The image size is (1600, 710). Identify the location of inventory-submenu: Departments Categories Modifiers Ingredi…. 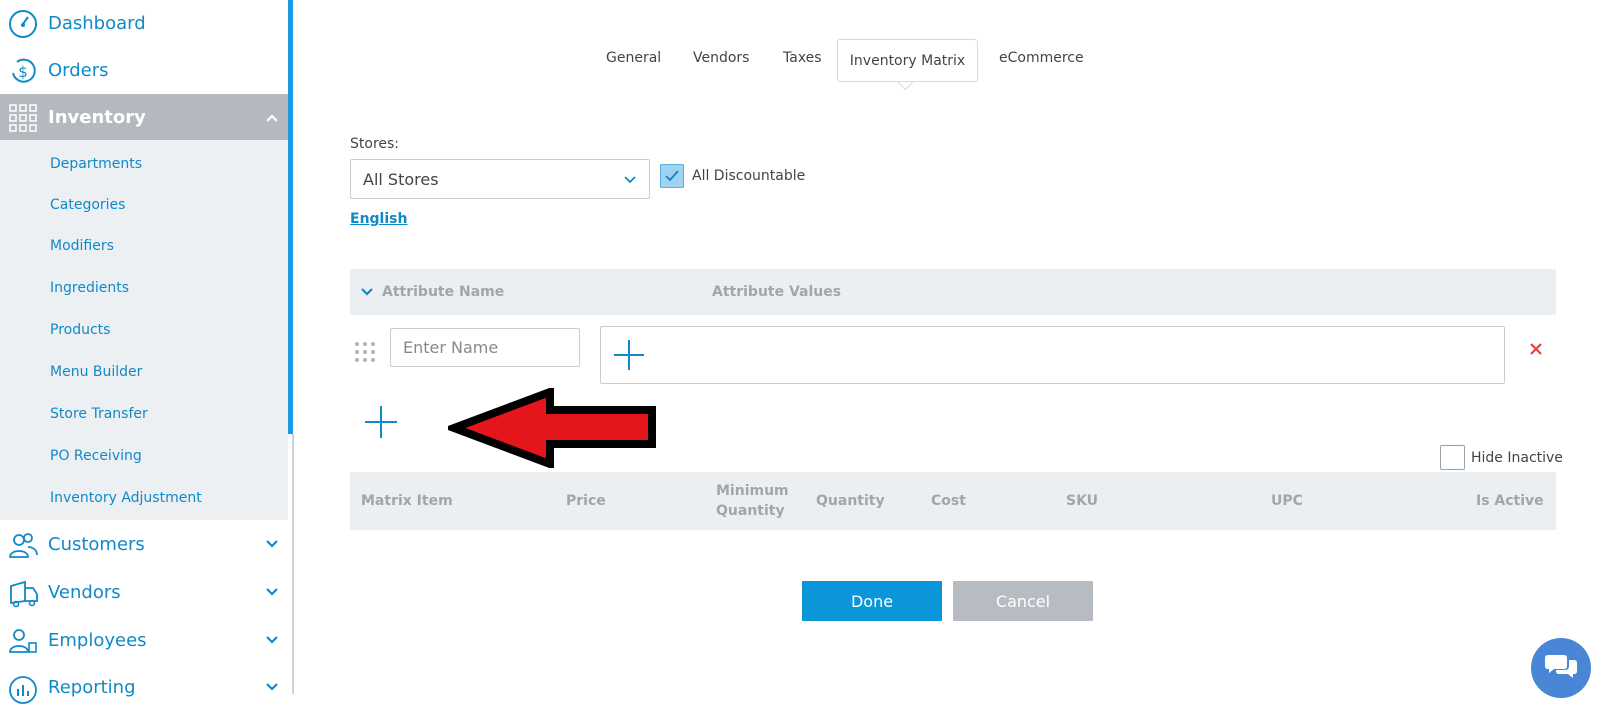
(144, 330).